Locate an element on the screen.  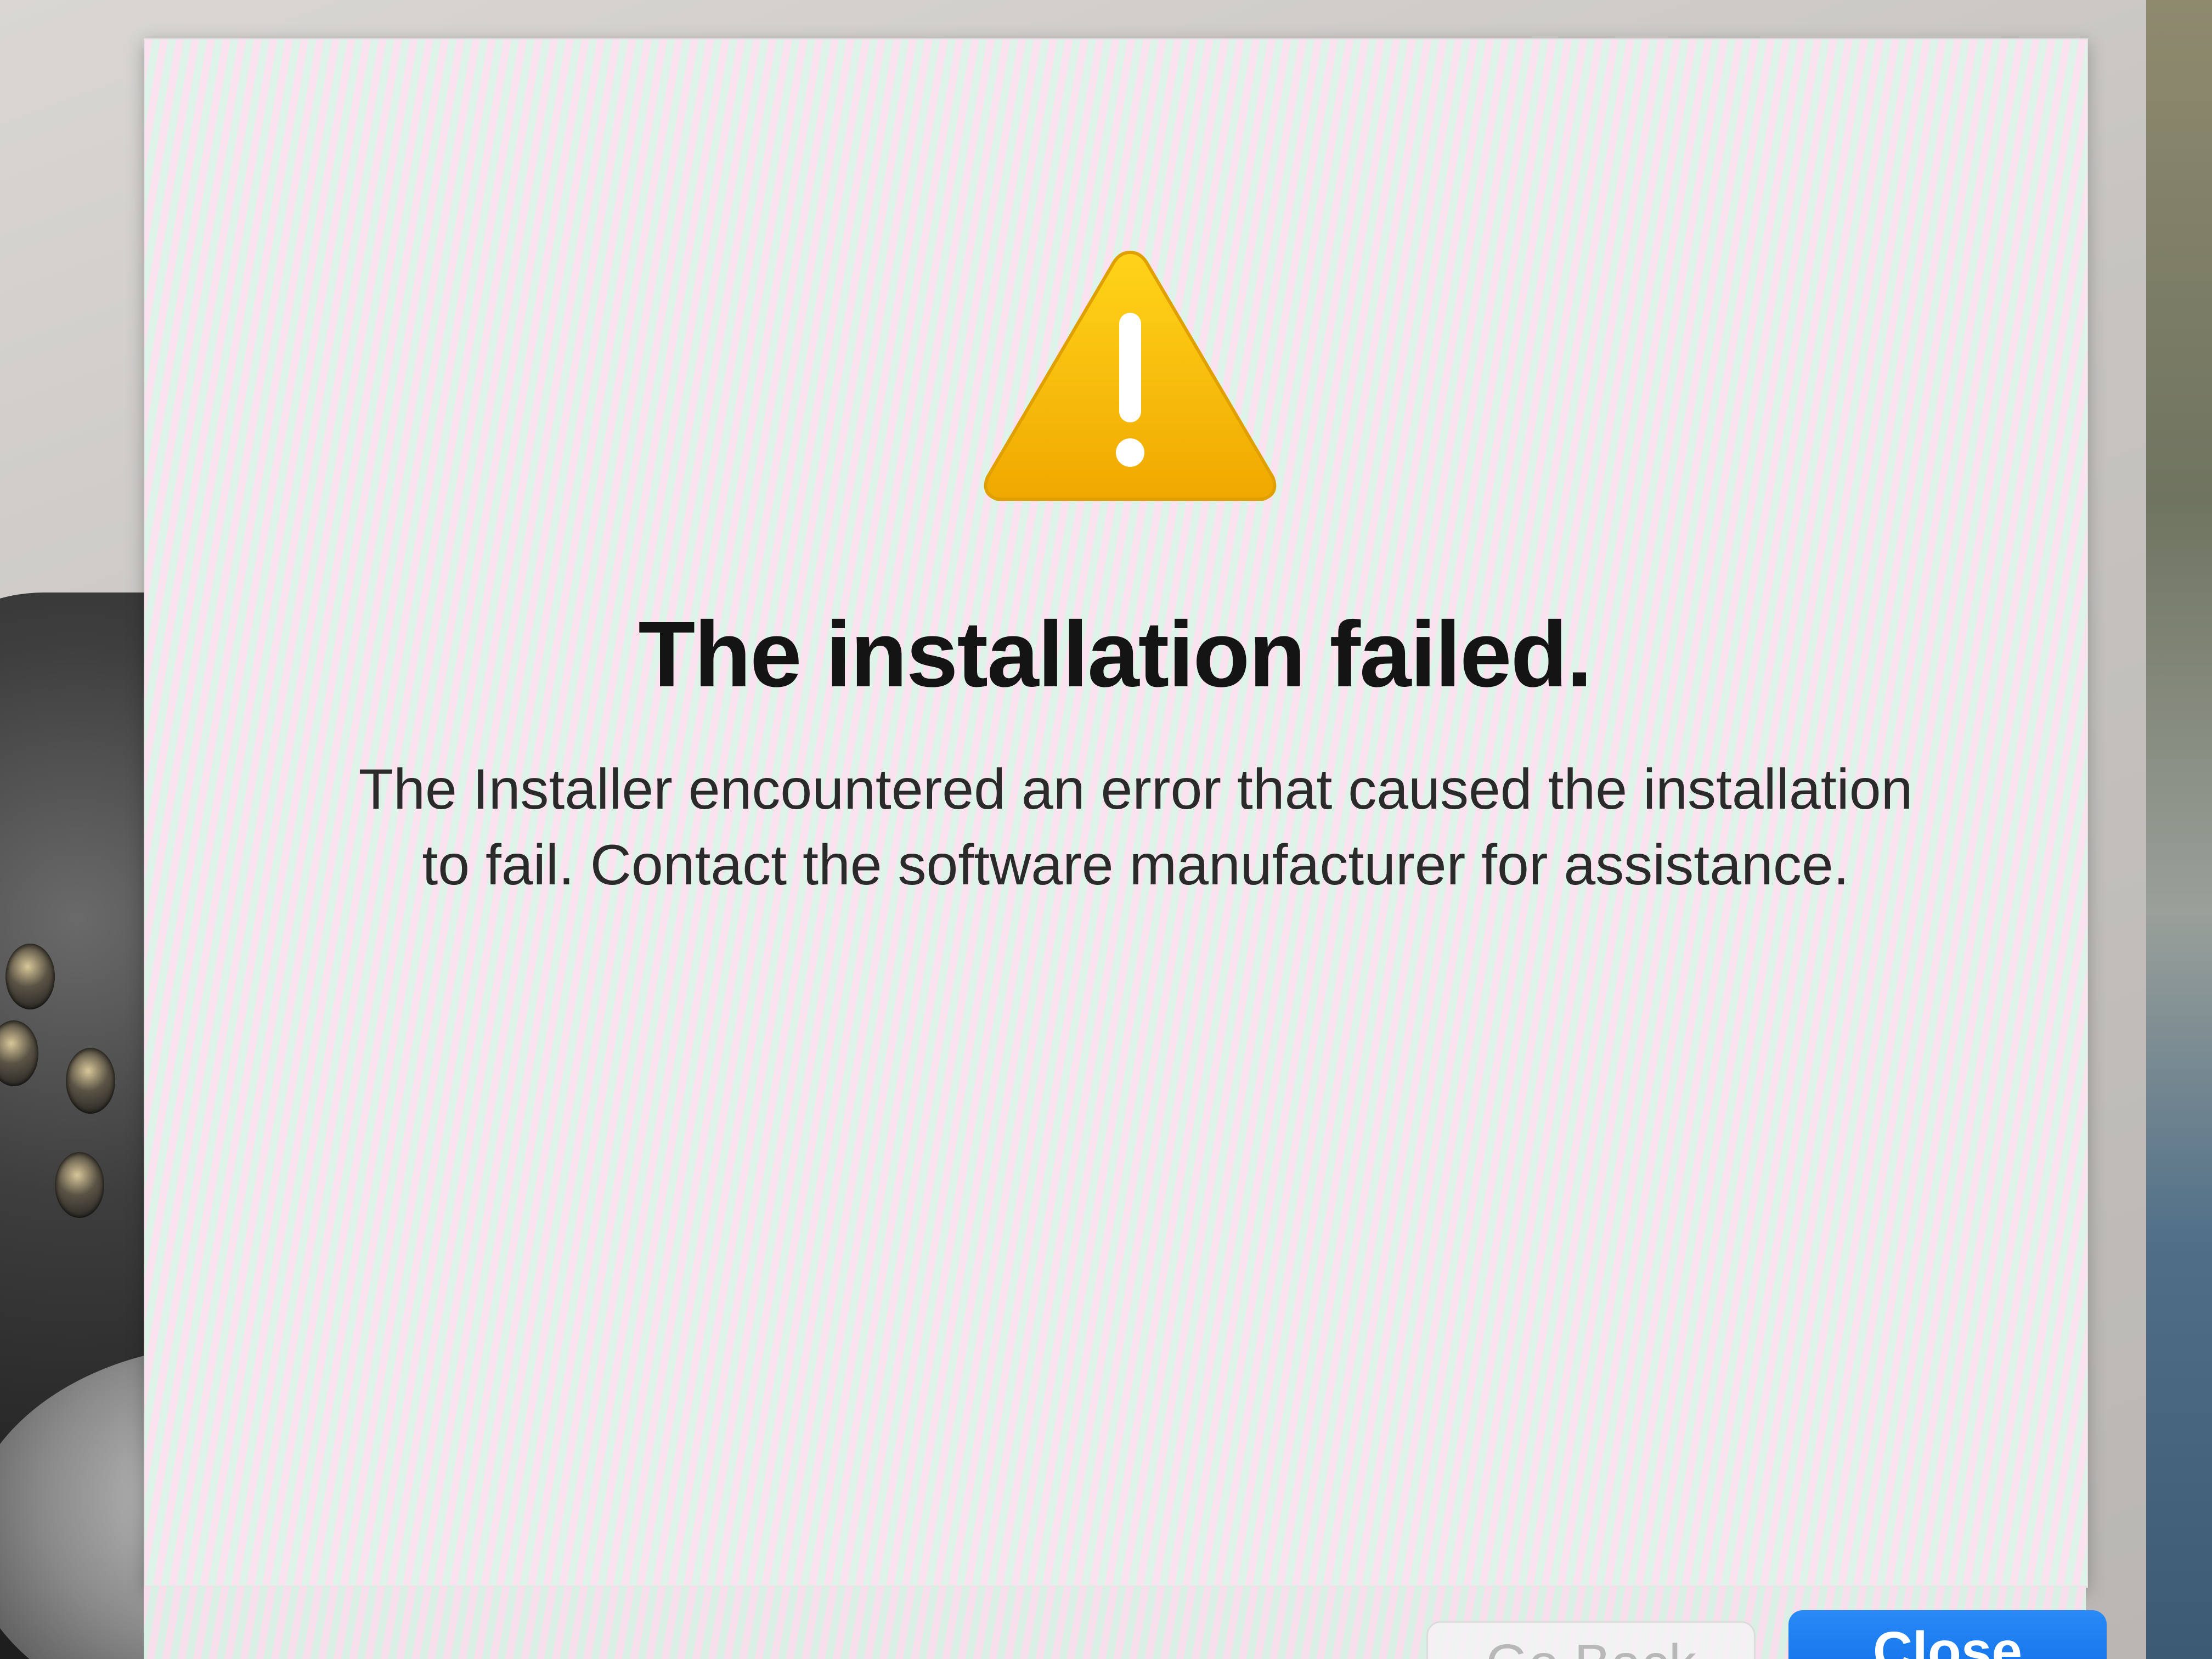
go-back-button: Go Back is located at coordinates (1591, 1640).